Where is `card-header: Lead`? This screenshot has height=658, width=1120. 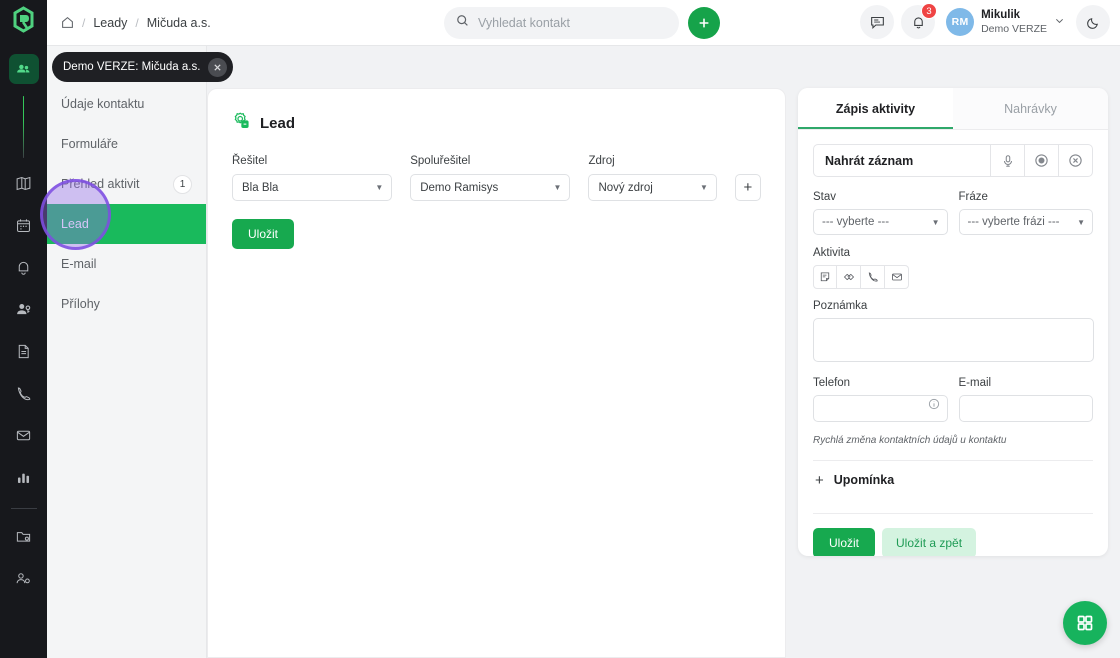 card-header: Lead is located at coordinates (496, 123).